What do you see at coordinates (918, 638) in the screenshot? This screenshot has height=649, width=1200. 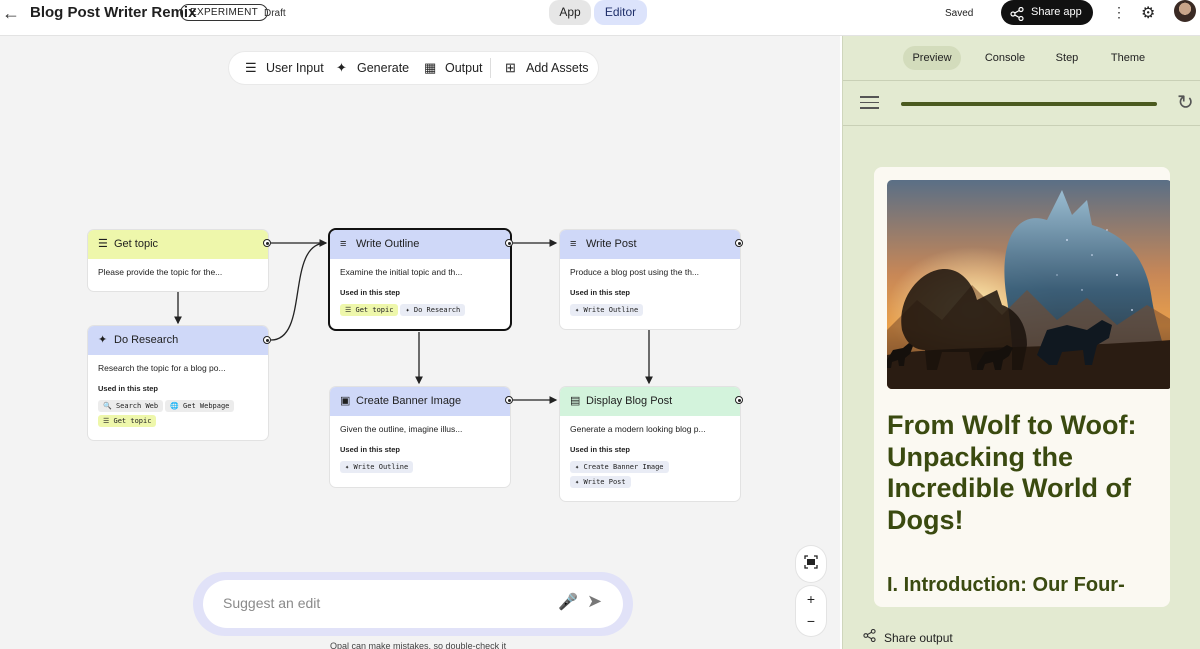 I see `share-output-label: Share output` at bounding box center [918, 638].